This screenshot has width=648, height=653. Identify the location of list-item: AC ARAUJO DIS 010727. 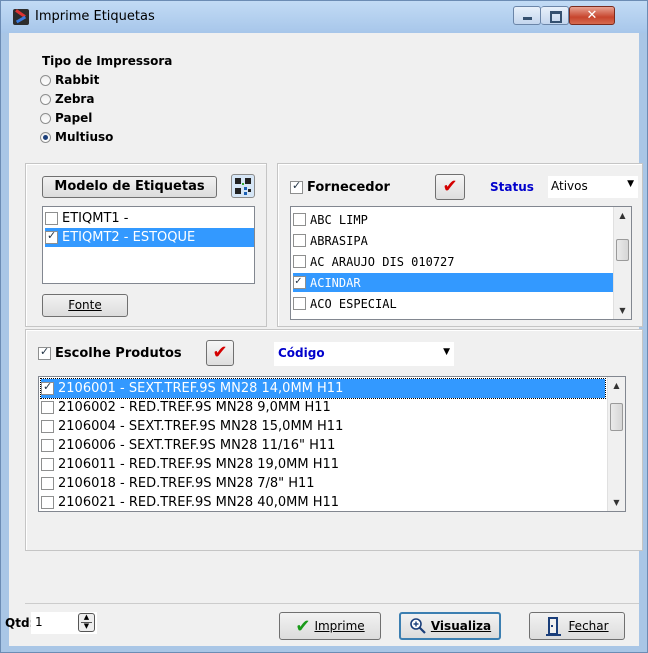
(453, 261).